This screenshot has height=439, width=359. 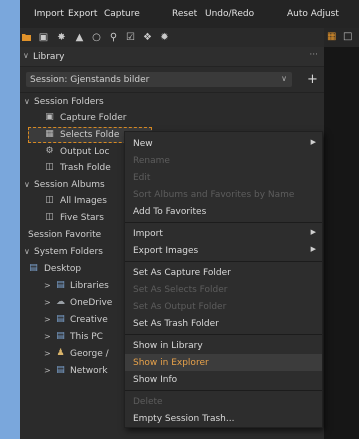 What do you see at coordinates (49, 151) in the screenshot?
I see `gear-icon: ⚙` at bounding box center [49, 151].